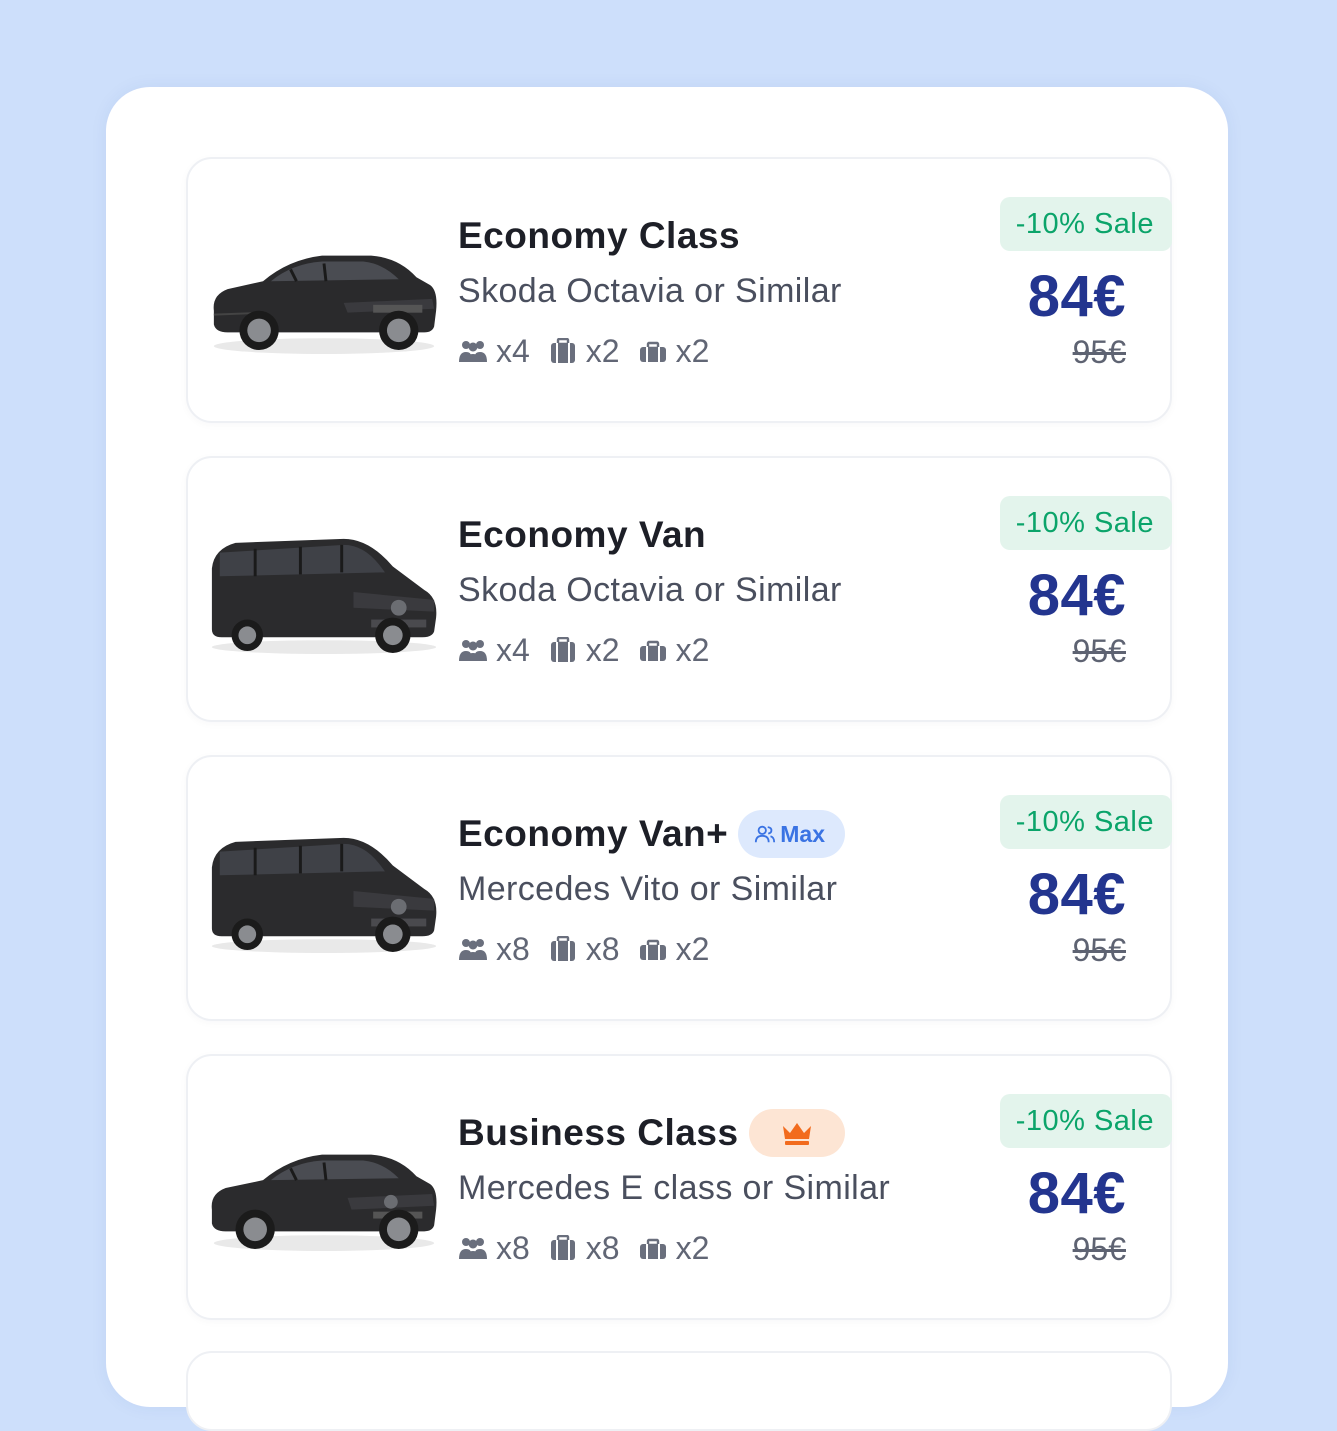 This screenshot has width=1337, height=1431. I want to click on max-capacity-badge: Max, so click(791, 834).